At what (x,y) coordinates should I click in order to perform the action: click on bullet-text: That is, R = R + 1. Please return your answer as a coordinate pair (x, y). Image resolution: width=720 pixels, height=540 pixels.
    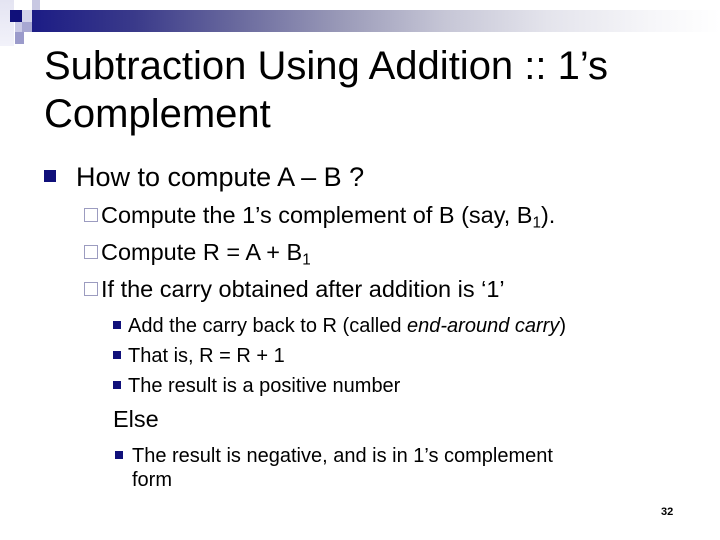
    Looking at the image, I should click on (206, 356).